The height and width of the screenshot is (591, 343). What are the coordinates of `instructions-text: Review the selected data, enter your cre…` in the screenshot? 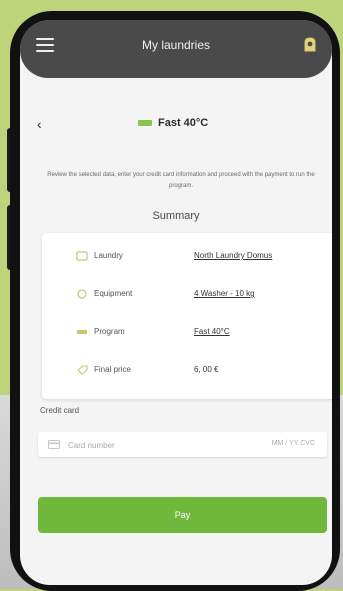 It's located at (181, 180).